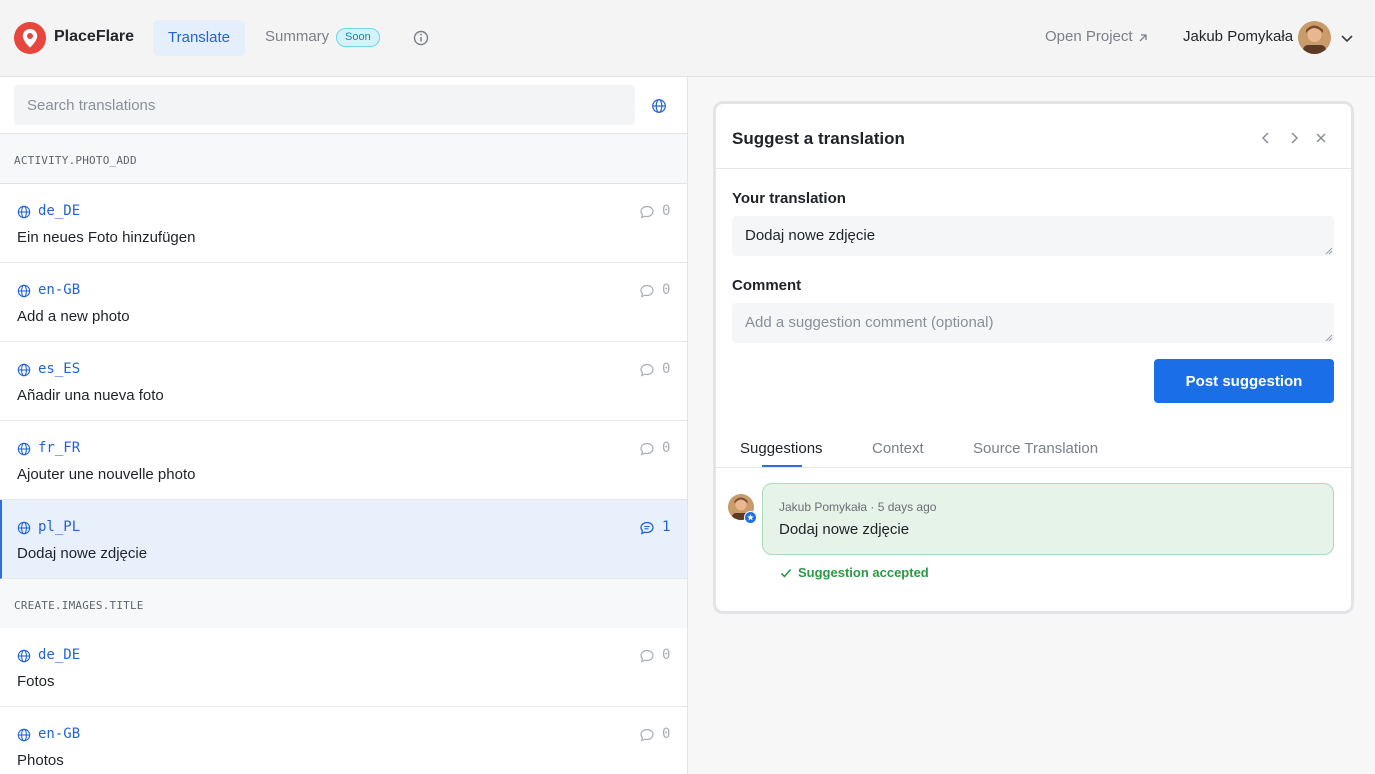 This screenshot has width=1375, height=774. Describe the element at coordinates (1266, 138) in the screenshot. I see `chevron-left-icon` at that location.